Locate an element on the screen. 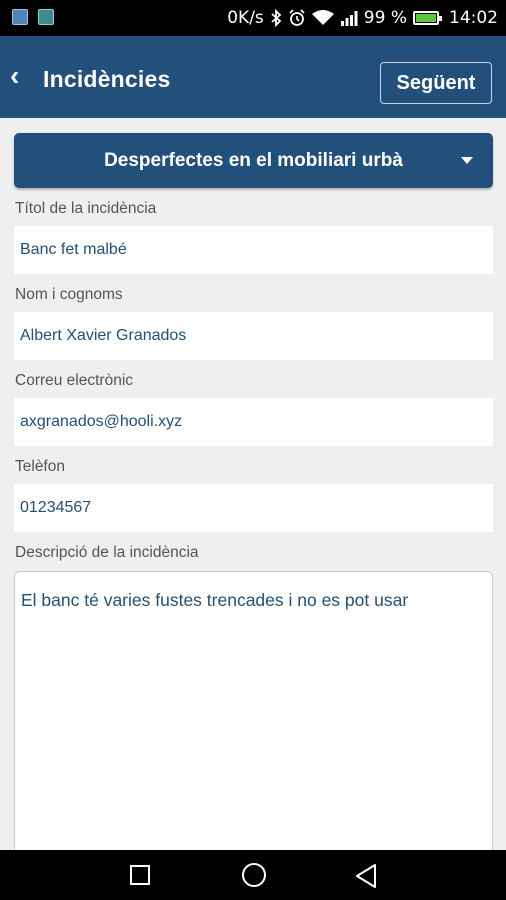 The height and width of the screenshot is (900, 506). app-bar: ‹ Incidències Següent is located at coordinates (253, 77).